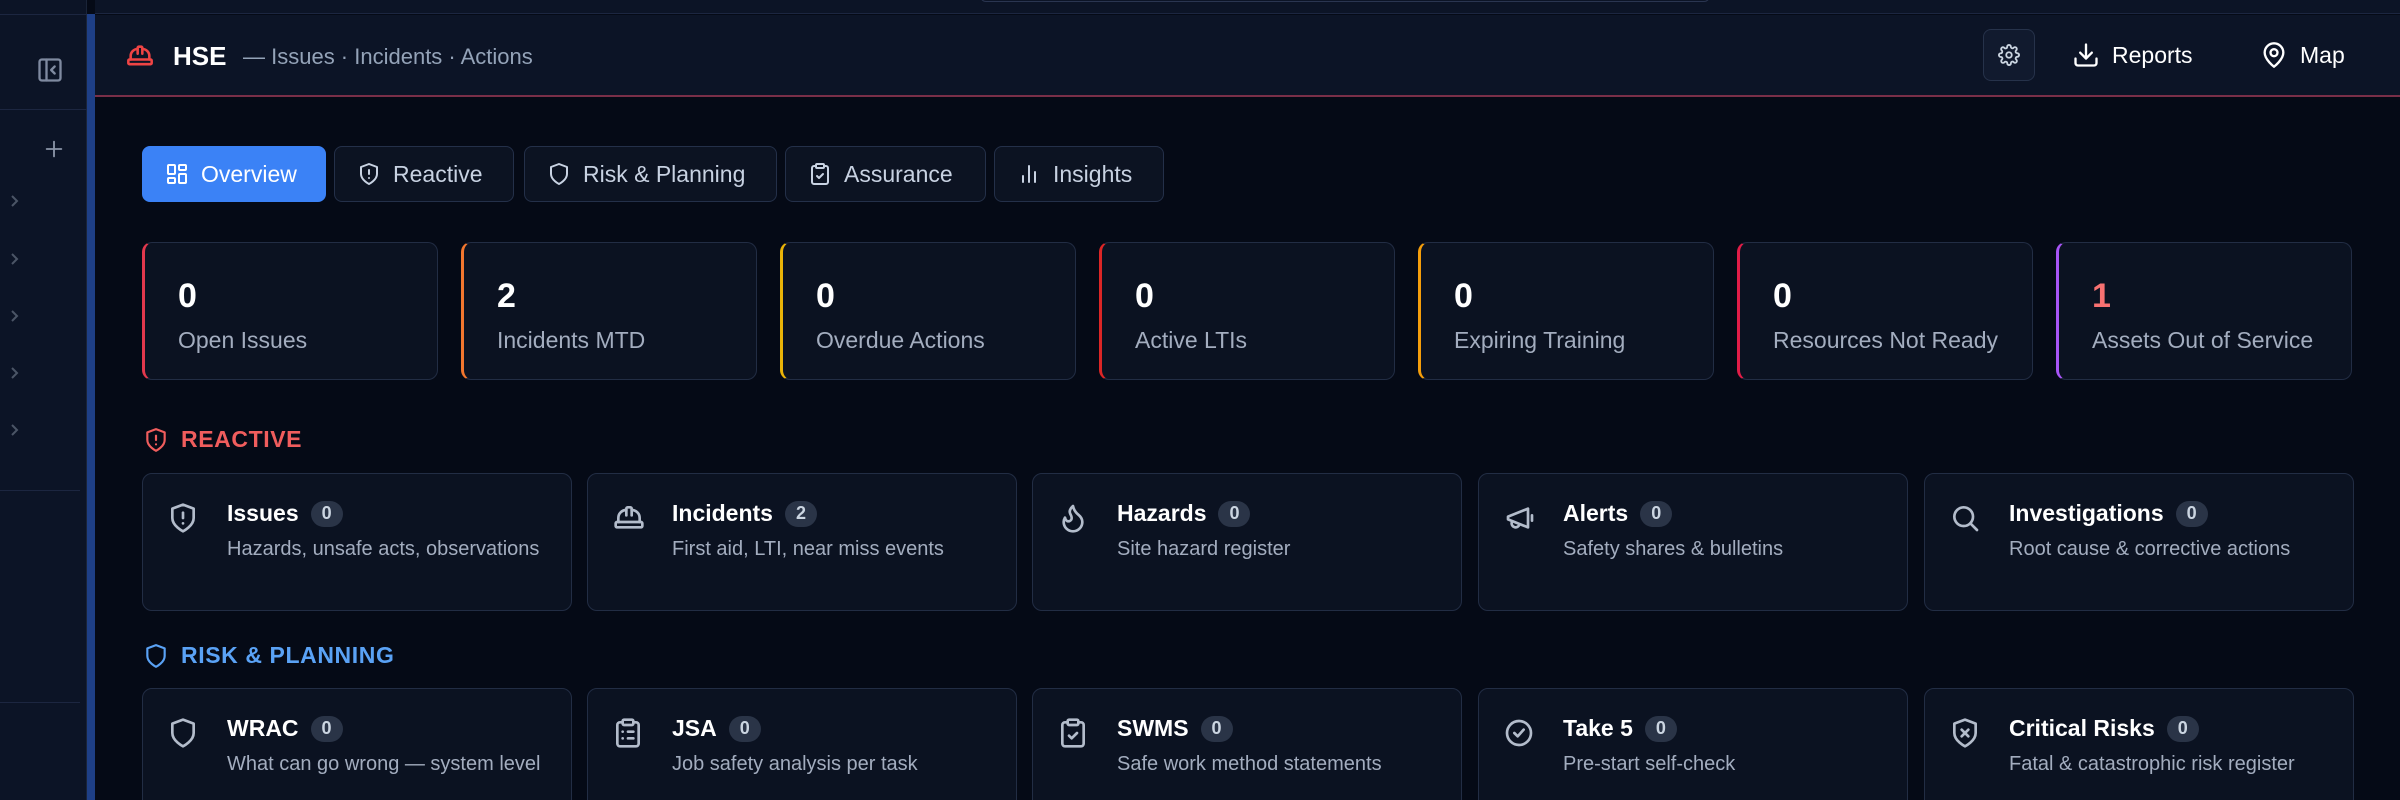 This screenshot has width=2400, height=800. I want to click on check-circle-icon, so click(1519, 733).